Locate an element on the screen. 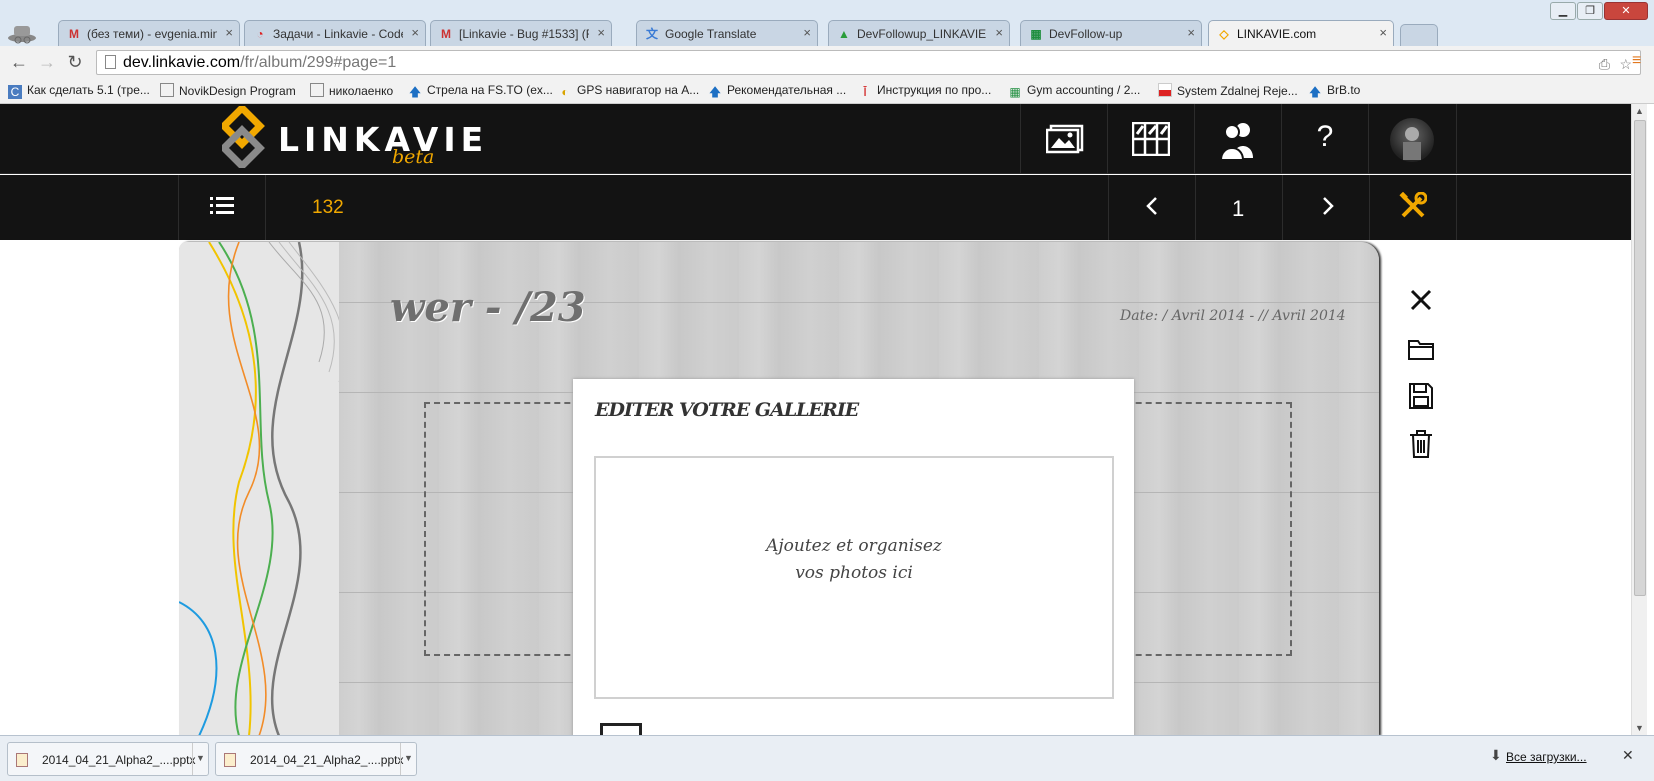  close-icon is located at coordinates (1421, 302).